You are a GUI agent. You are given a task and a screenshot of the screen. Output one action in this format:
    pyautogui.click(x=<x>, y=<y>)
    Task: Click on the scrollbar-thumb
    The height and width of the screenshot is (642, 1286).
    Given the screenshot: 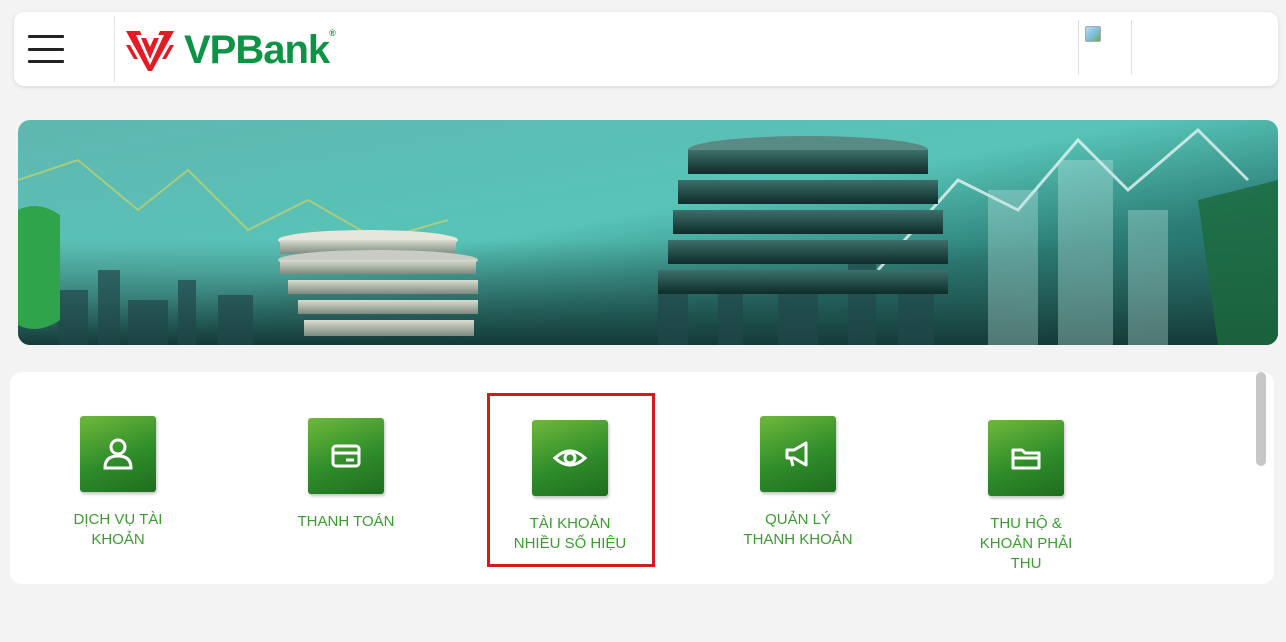 What is the action you would take?
    pyautogui.click(x=1261, y=419)
    